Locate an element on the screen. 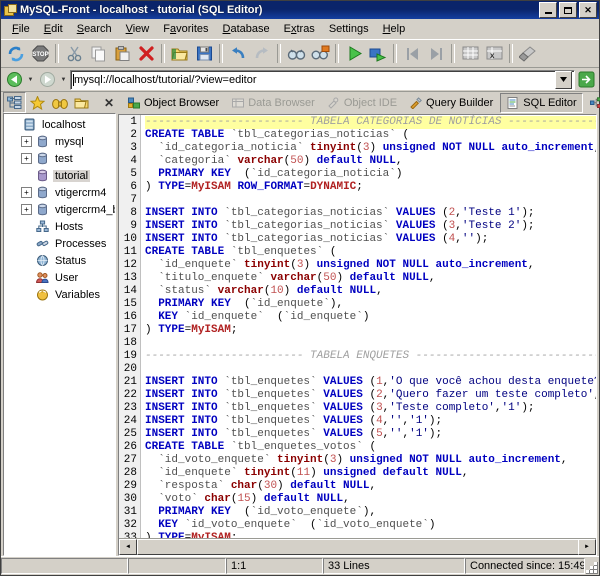  tab-object-browser: Object Browser is located at coordinates (173, 103).